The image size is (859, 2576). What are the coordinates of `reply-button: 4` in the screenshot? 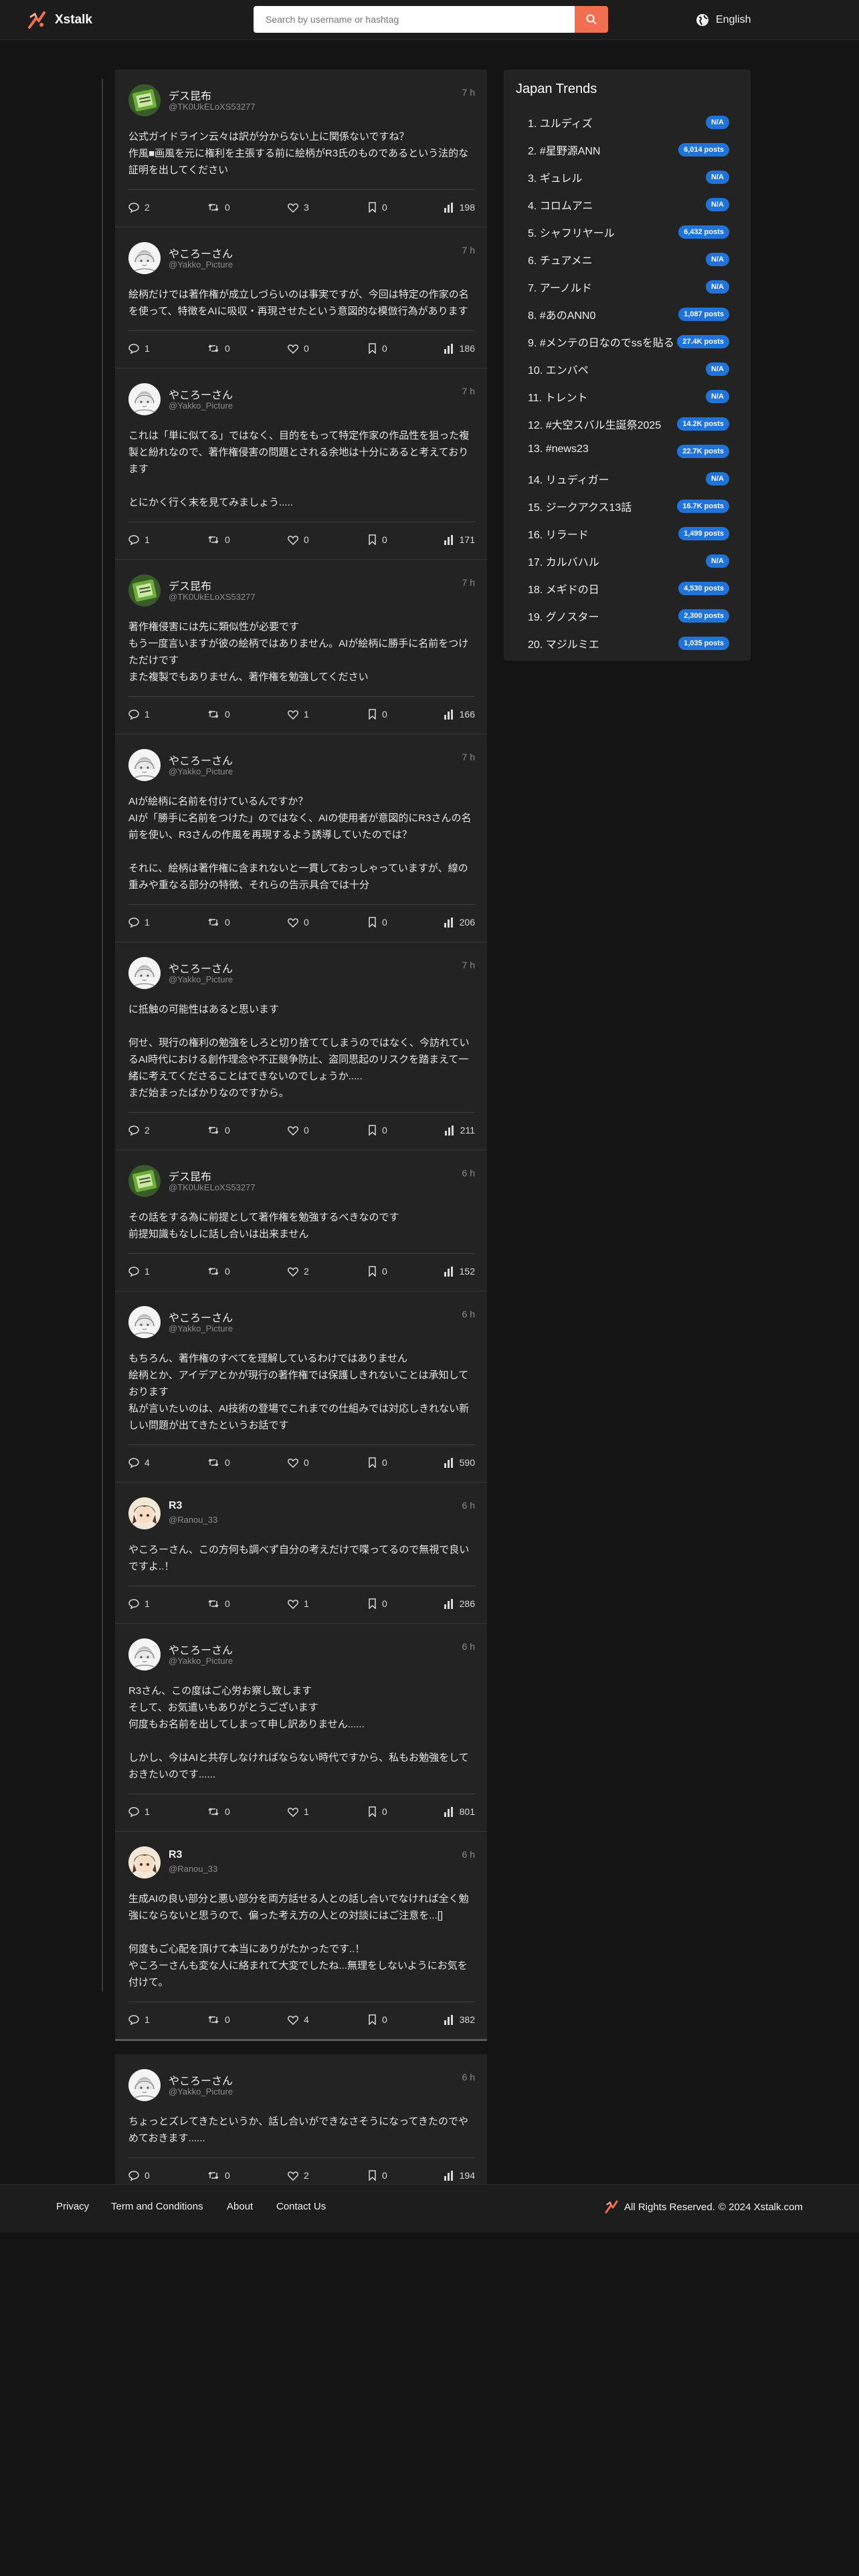 It's located at (139, 1462).